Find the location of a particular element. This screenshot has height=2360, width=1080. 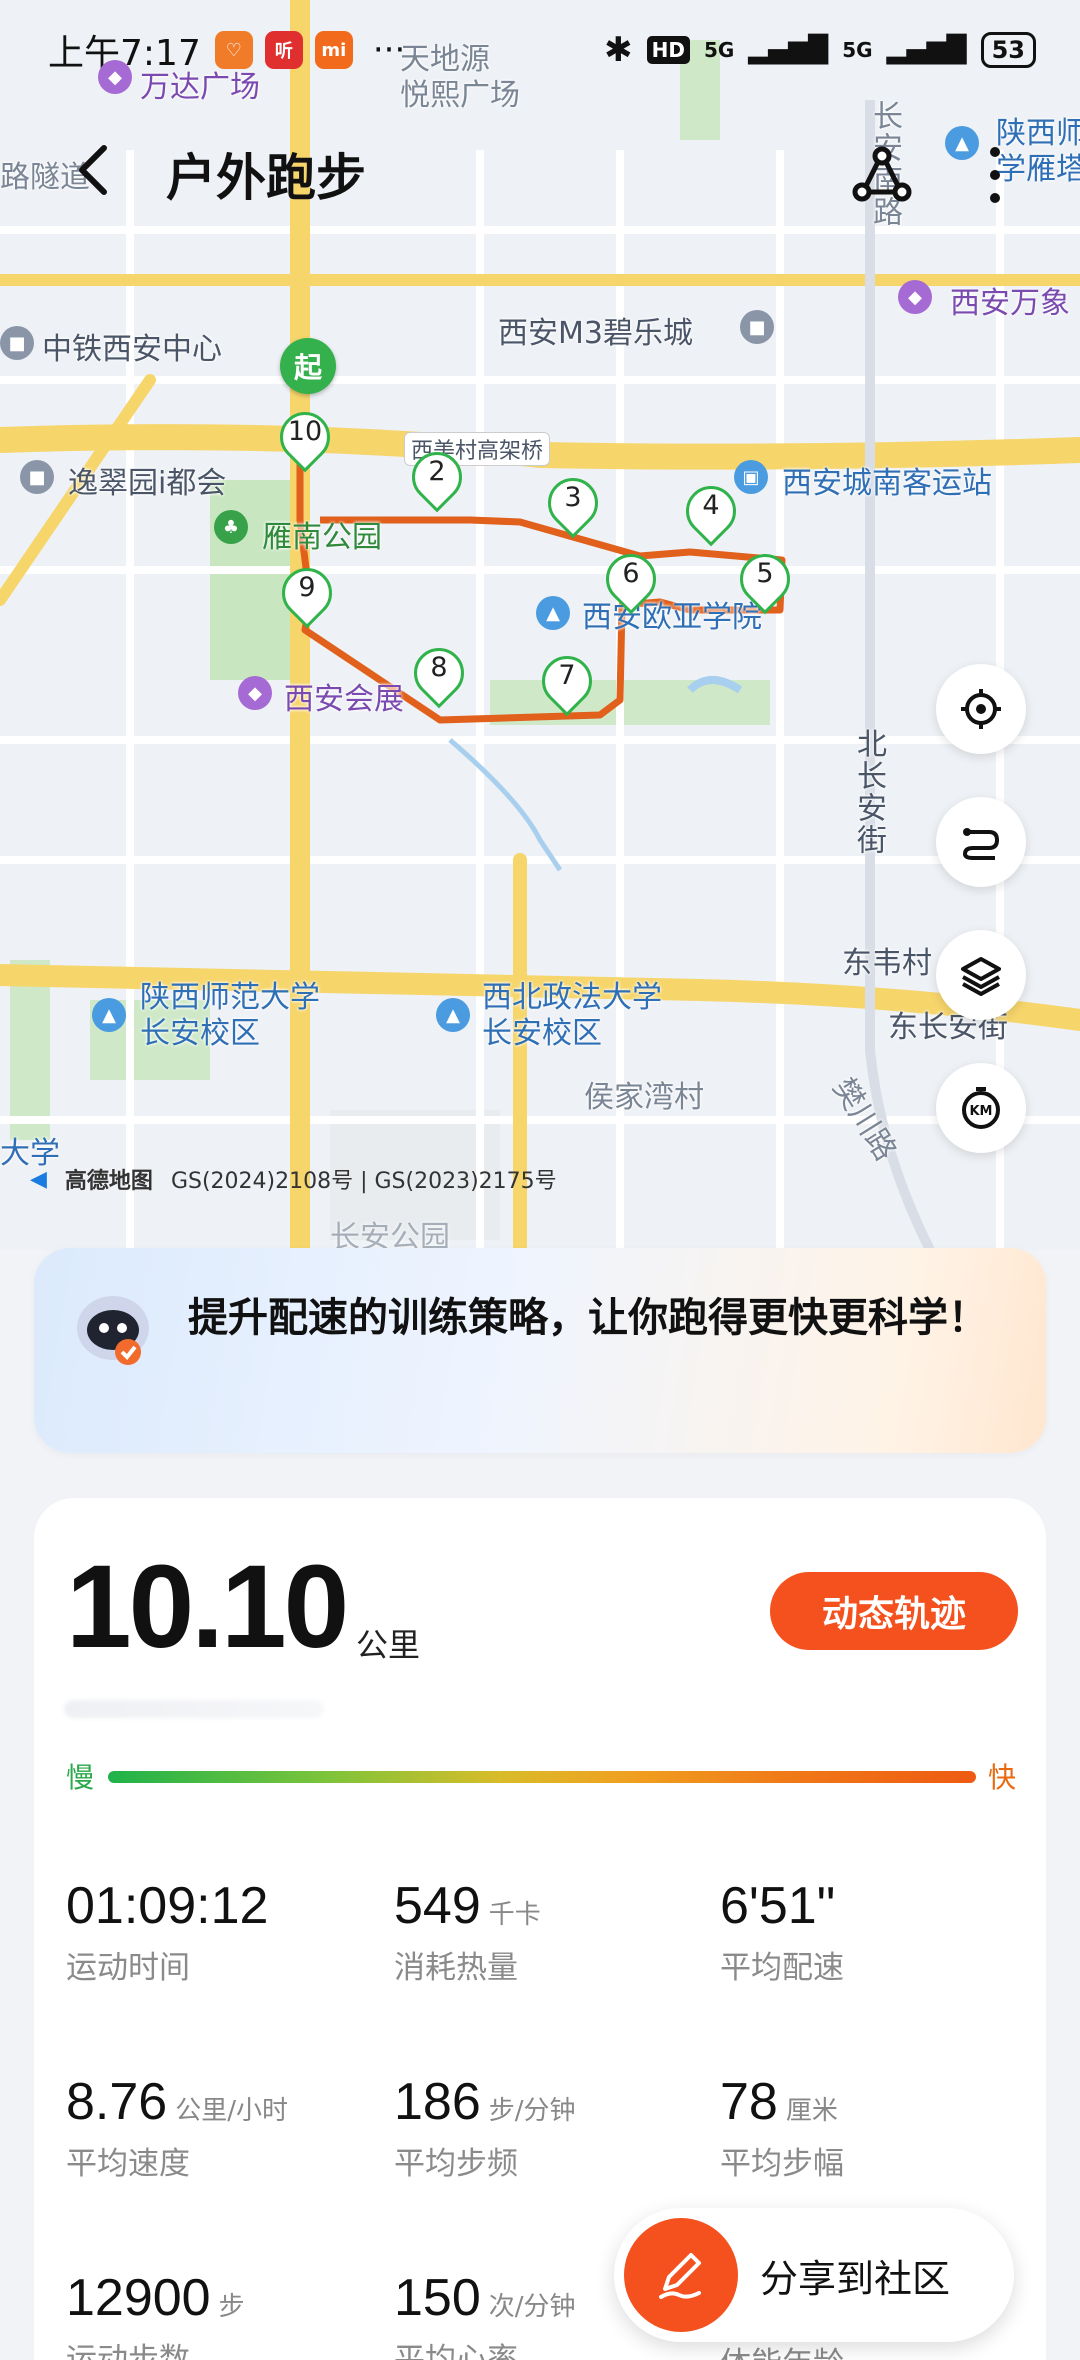

km-marker-number: 9 is located at coordinates (307, 587).